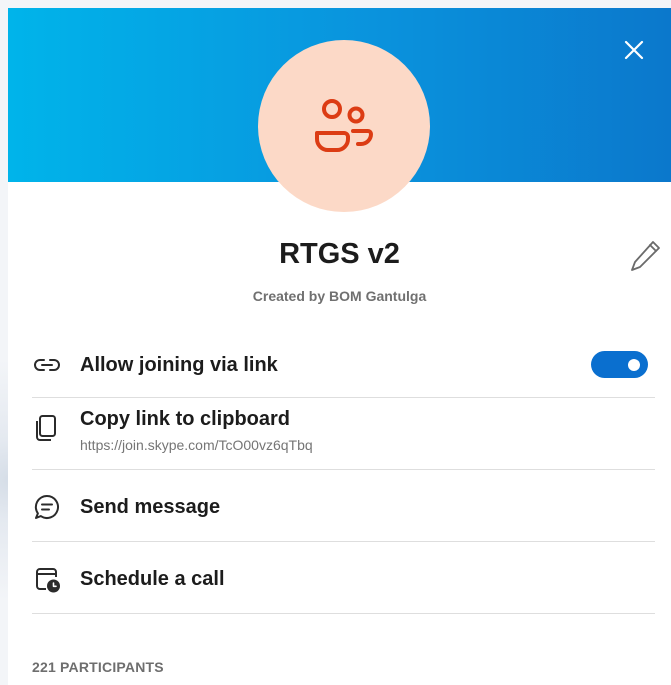 Image resolution: width=671 pixels, height=685 pixels. I want to click on pencil-icon, so click(646, 259).